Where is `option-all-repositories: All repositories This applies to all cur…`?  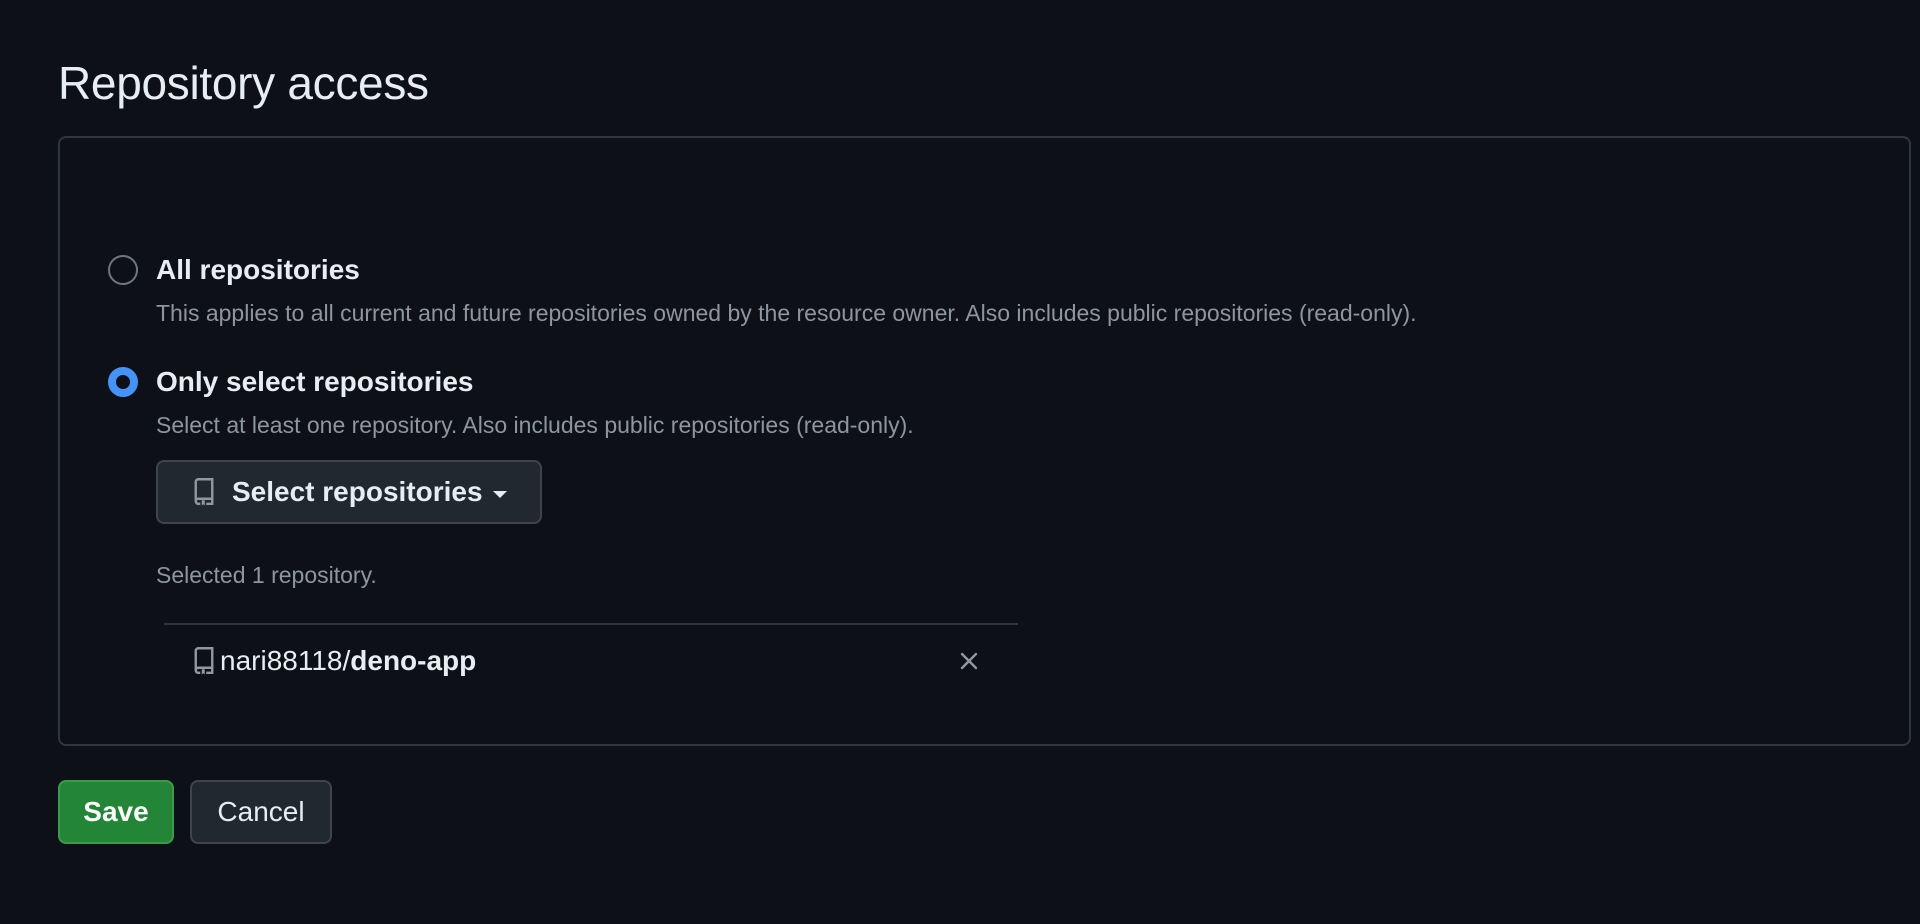
option-all-repositories: All repositories This applies to all cur… is located at coordinates (762, 290).